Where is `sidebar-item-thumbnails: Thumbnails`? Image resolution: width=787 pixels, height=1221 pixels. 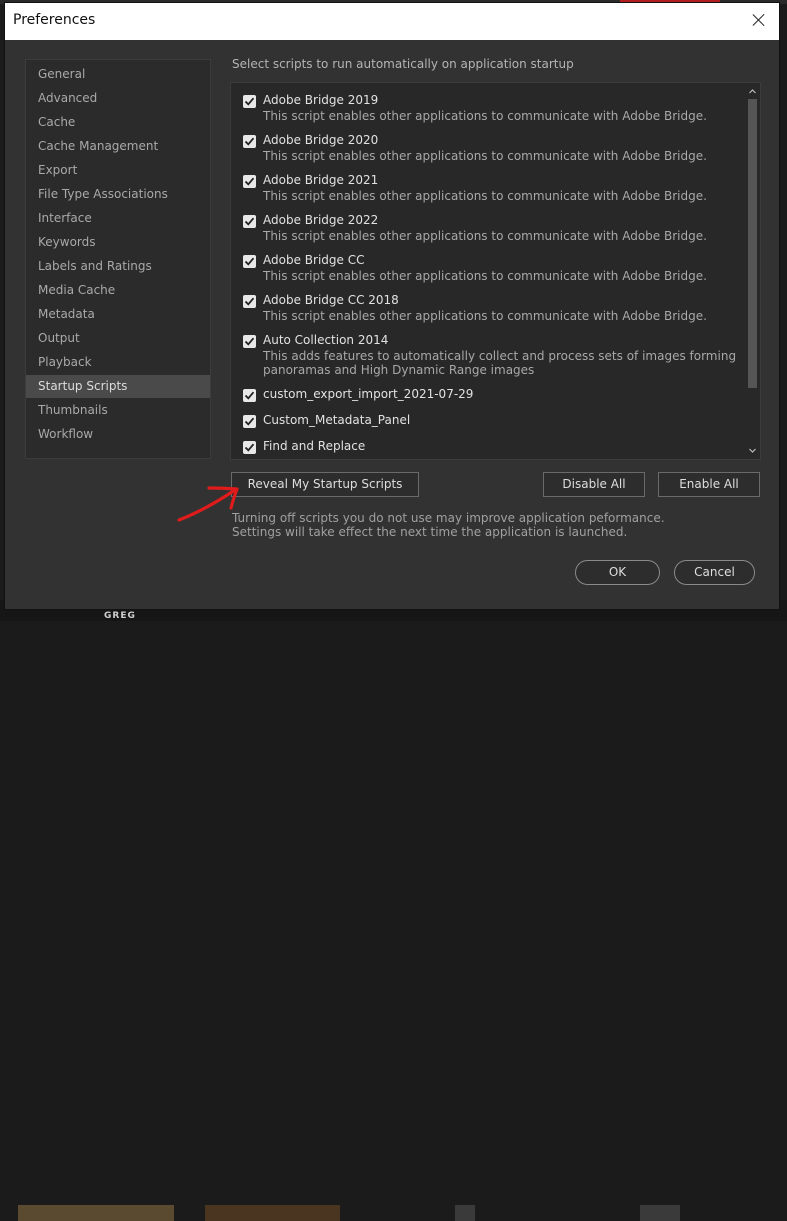 sidebar-item-thumbnails: Thumbnails is located at coordinates (118, 410).